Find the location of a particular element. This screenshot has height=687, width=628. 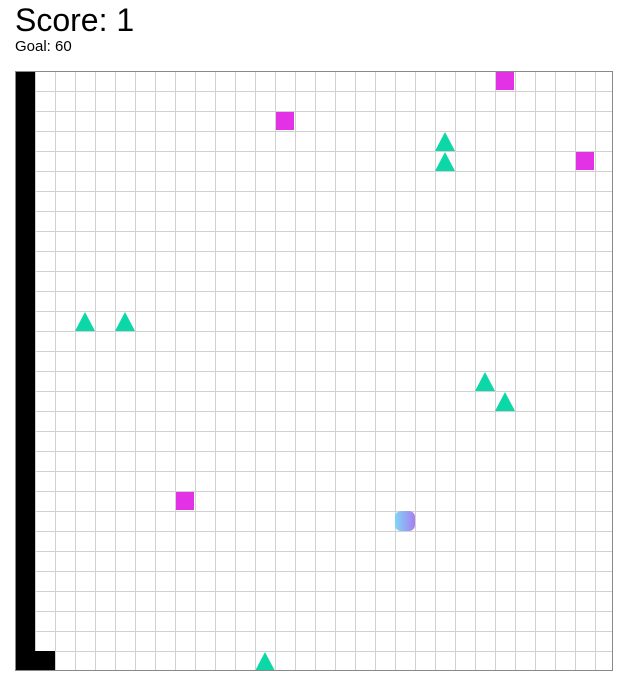

goal-label: Goal: 60 is located at coordinates (43, 46).